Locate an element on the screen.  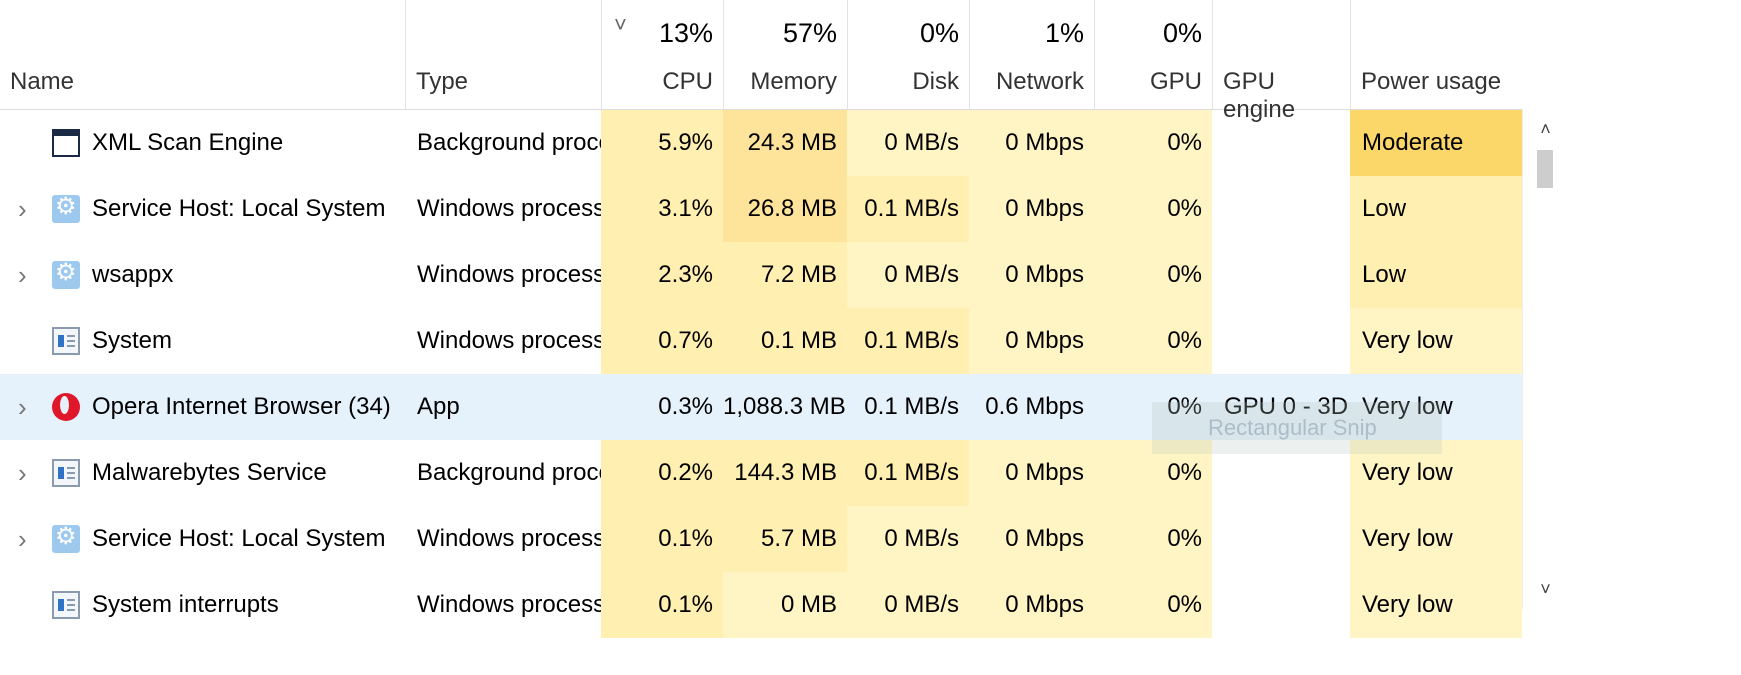
column-header-memory-label: Memory is located at coordinates (793, 81).